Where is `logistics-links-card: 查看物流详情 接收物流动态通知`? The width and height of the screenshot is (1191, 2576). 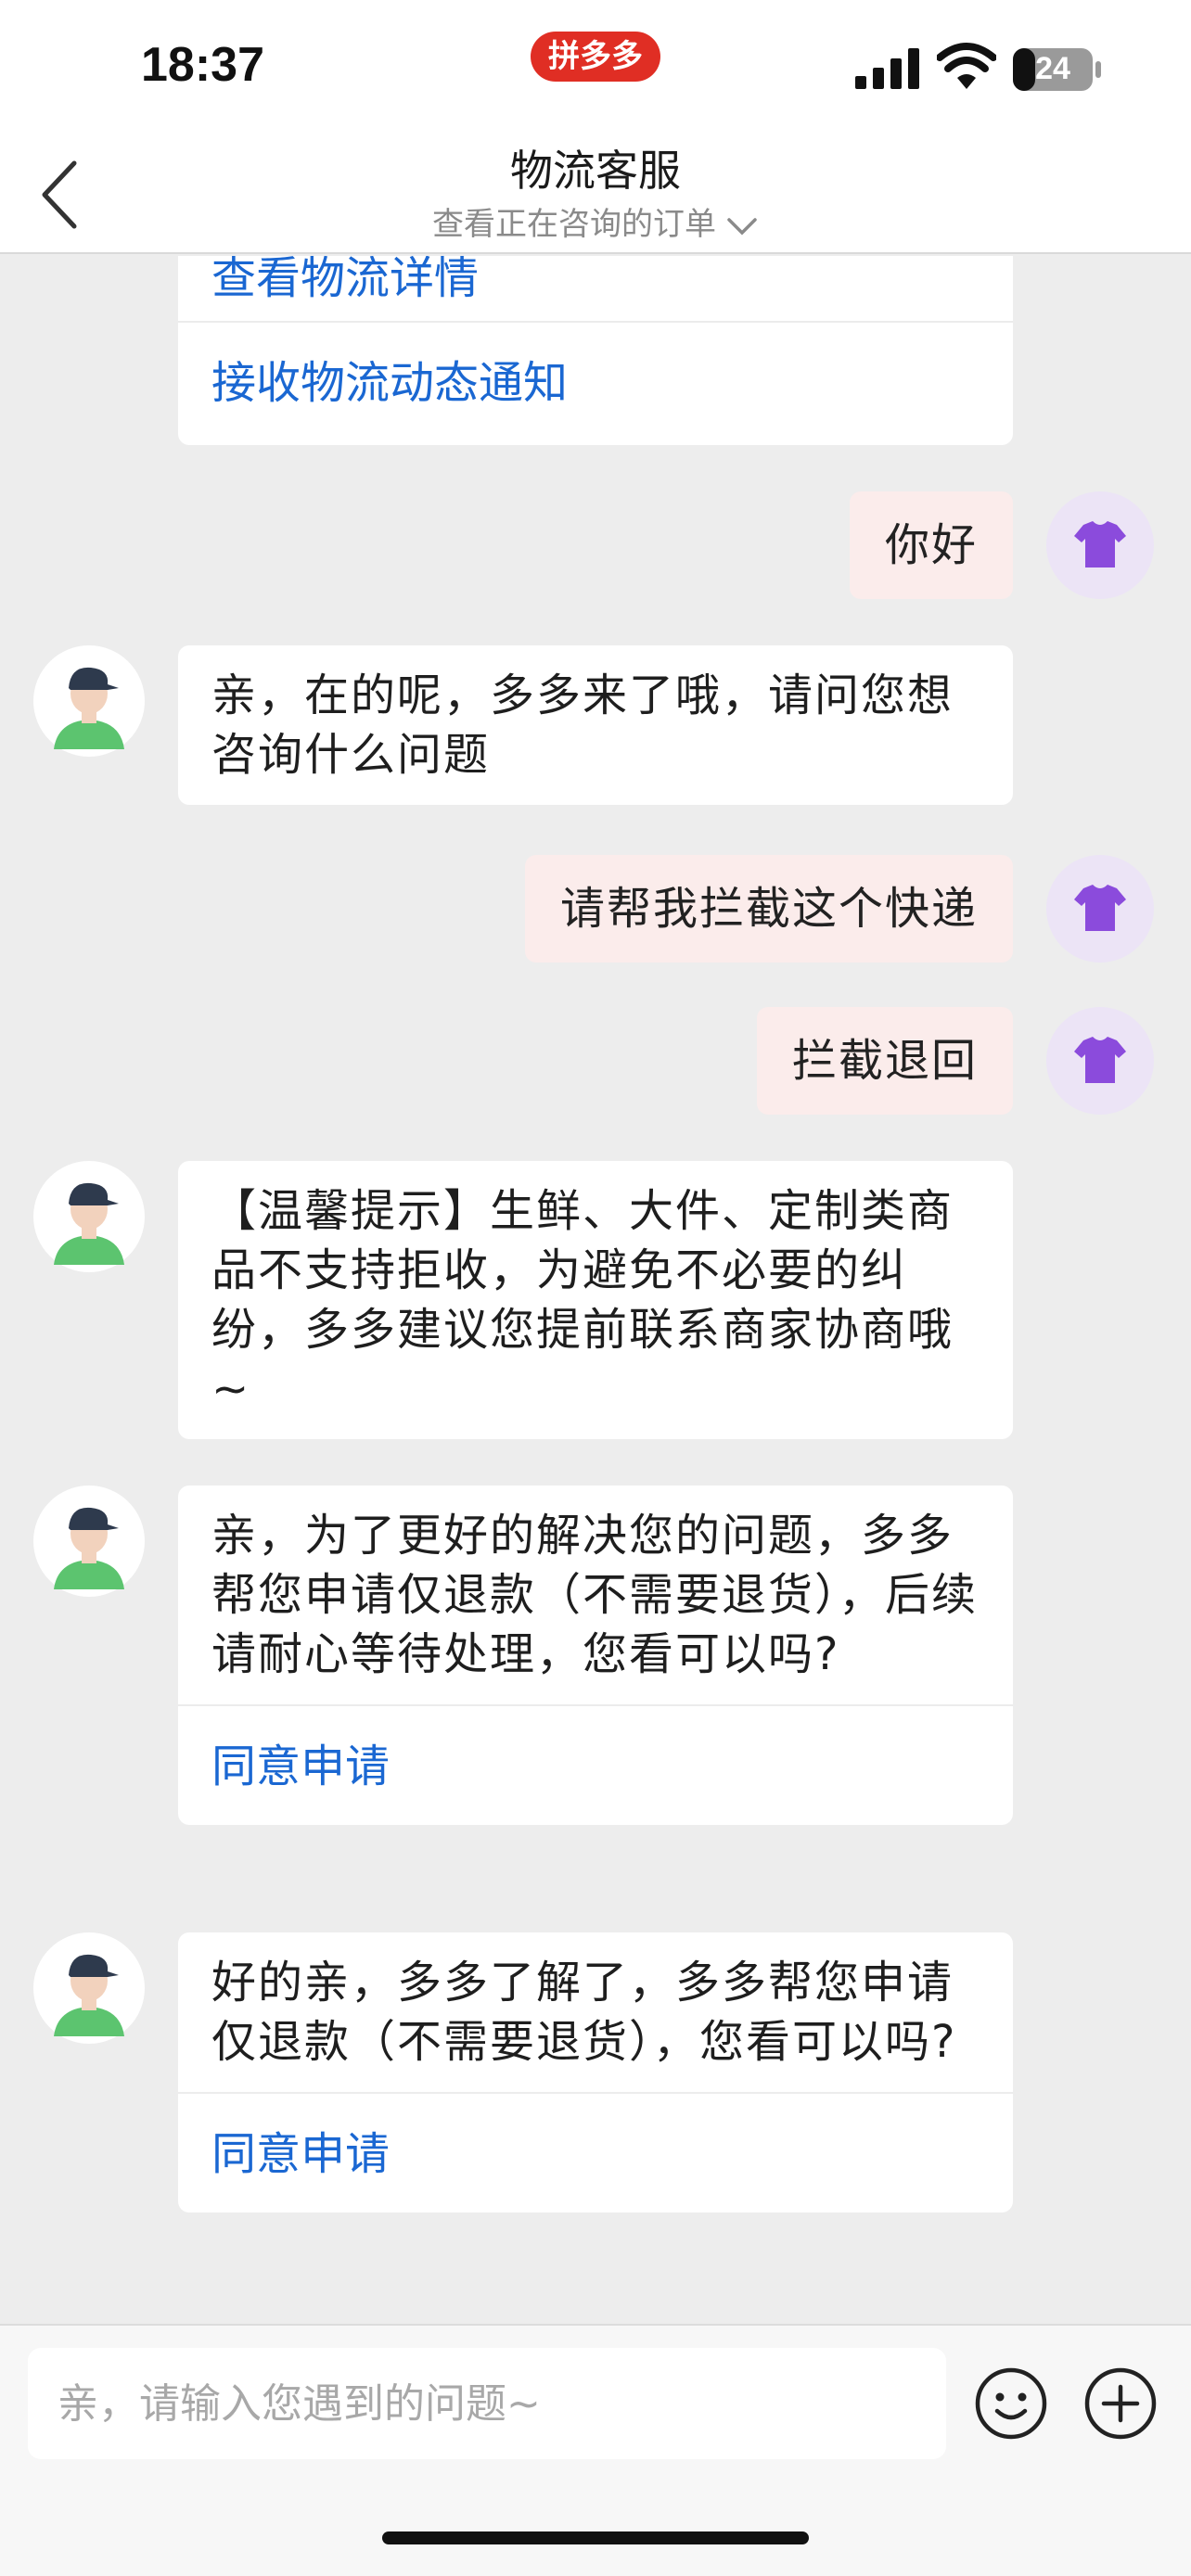 logistics-links-card: 查看物流详情 接收物流动态通知 is located at coordinates (595, 350).